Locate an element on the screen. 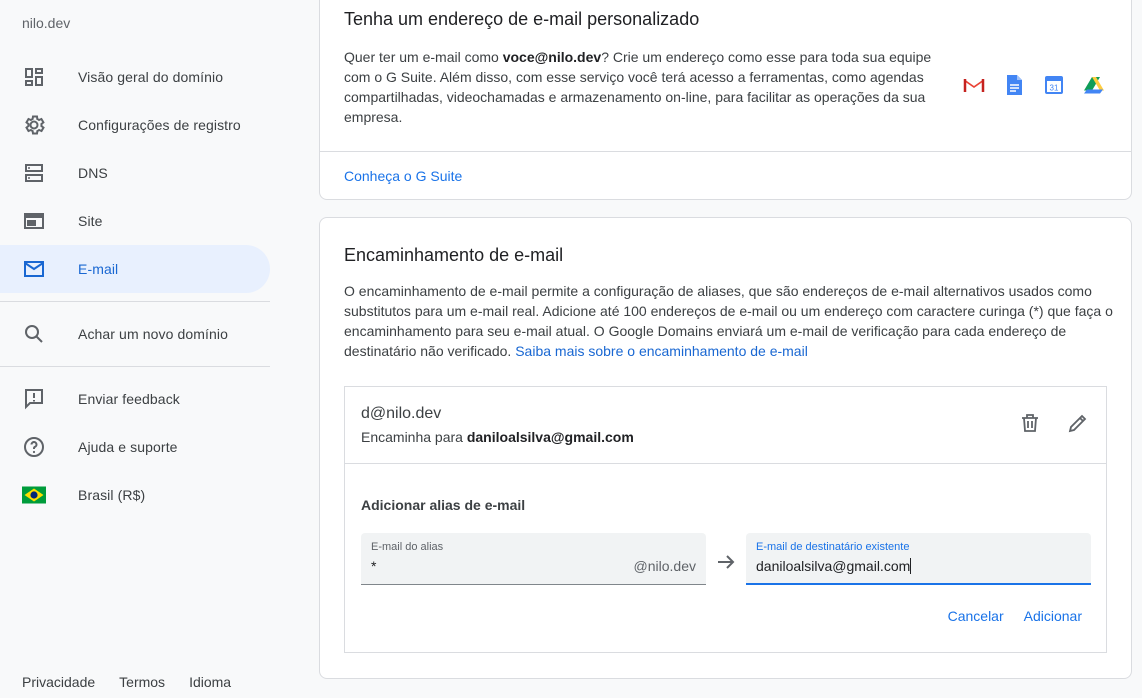 Image resolution: width=1142 pixels, height=698 pixels. sidebar-item-feedback: Enviar feedback is located at coordinates (135, 399).